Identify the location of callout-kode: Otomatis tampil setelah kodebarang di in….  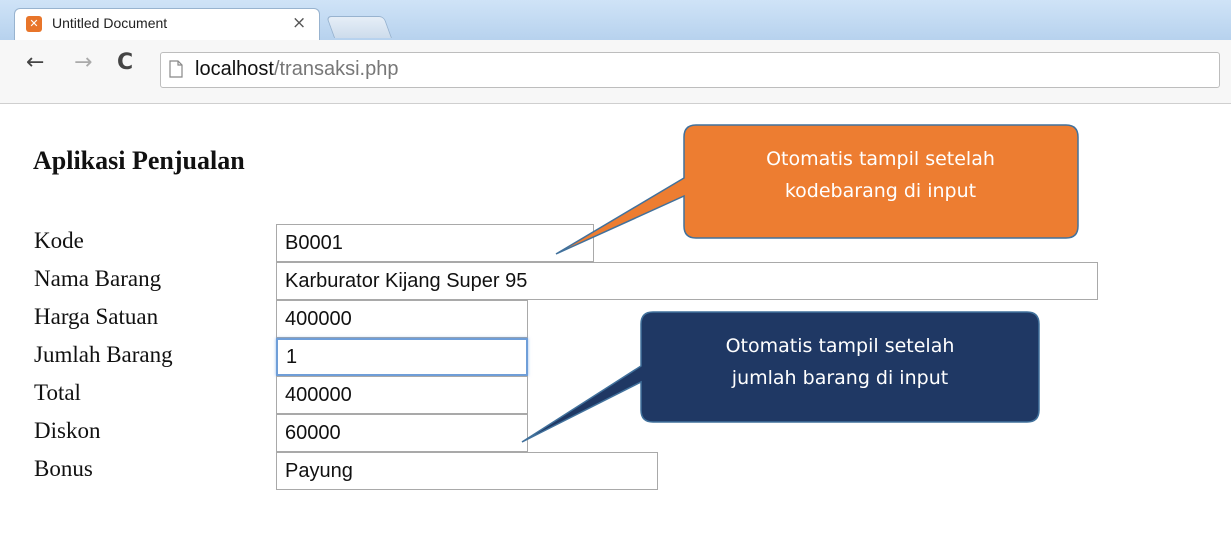
(880, 175).